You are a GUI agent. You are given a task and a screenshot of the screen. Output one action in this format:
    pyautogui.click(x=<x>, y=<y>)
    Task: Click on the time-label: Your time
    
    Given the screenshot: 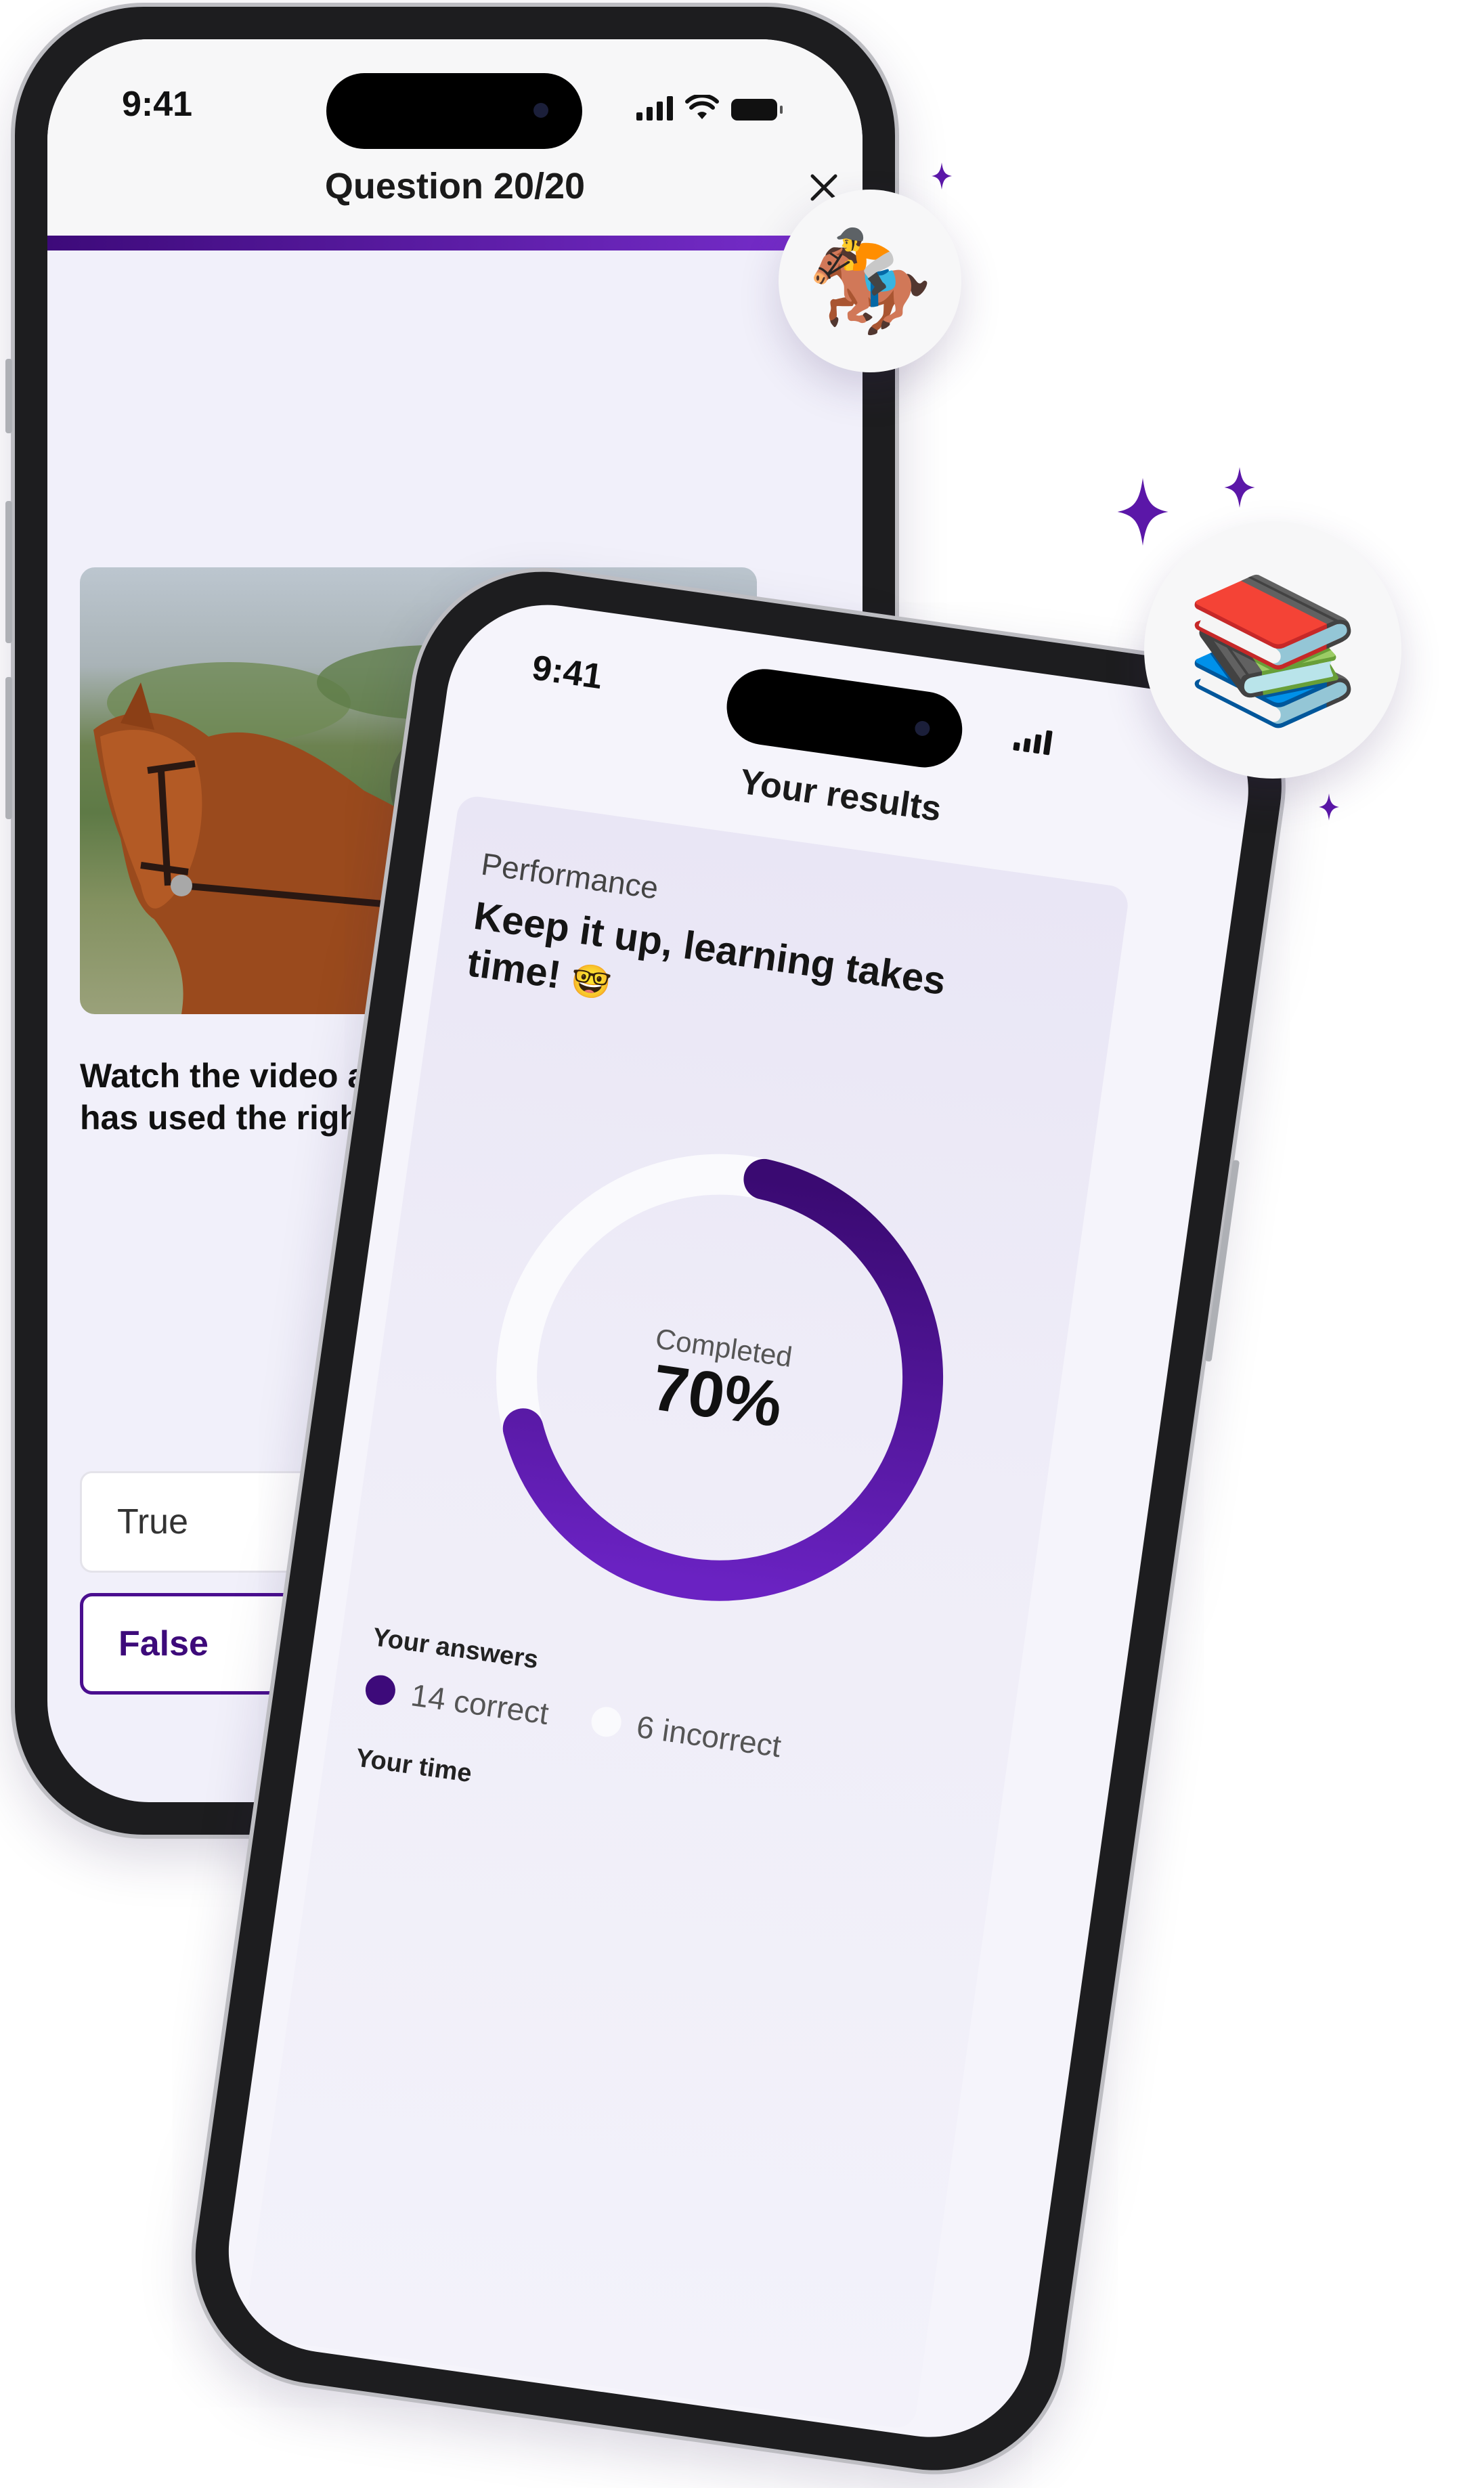 What is the action you would take?
    pyautogui.click(x=413, y=1766)
    